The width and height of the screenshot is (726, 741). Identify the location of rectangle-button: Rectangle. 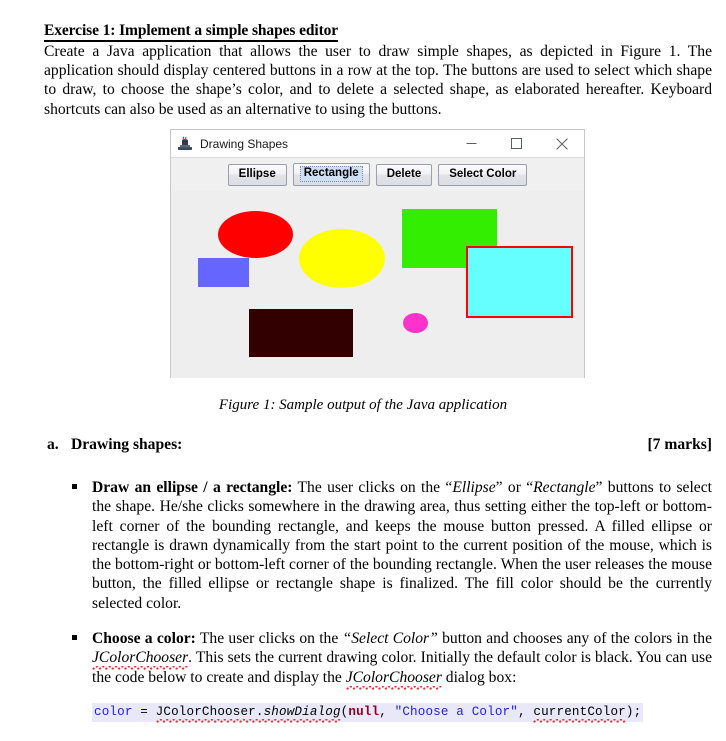
(331, 174).